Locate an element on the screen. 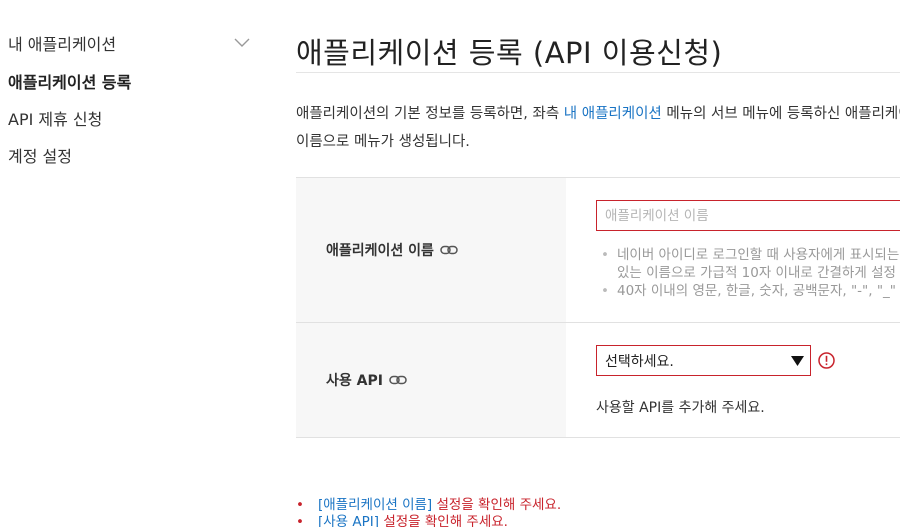 The width and height of the screenshot is (900, 527). error-alert-icon is located at coordinates (826, 360).